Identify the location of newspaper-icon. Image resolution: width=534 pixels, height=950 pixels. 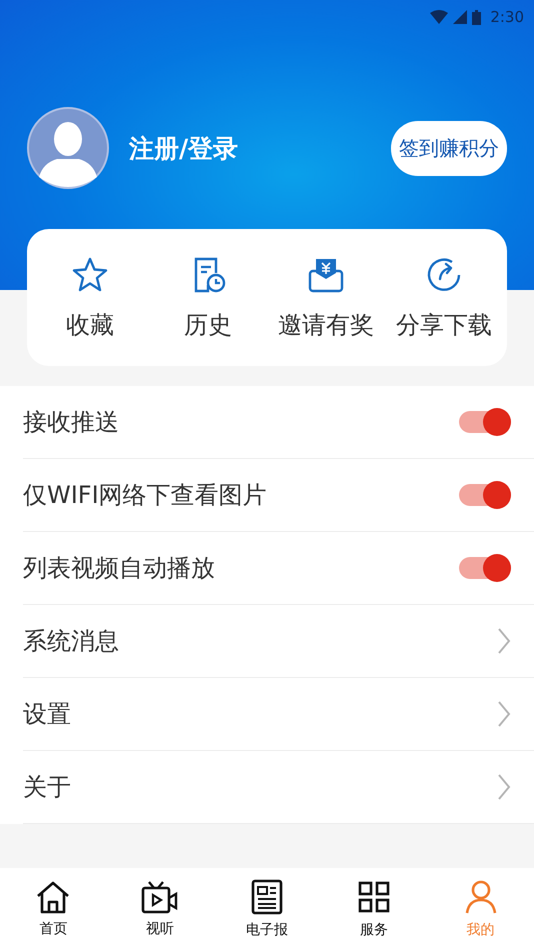
(266, 897).